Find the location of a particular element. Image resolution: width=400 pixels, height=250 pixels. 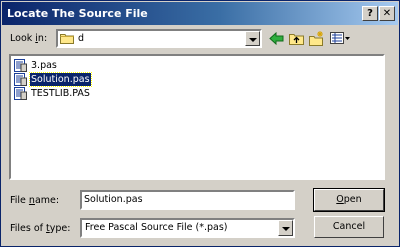

file-type-label: Files of type: is located at coordinates (40, 228).